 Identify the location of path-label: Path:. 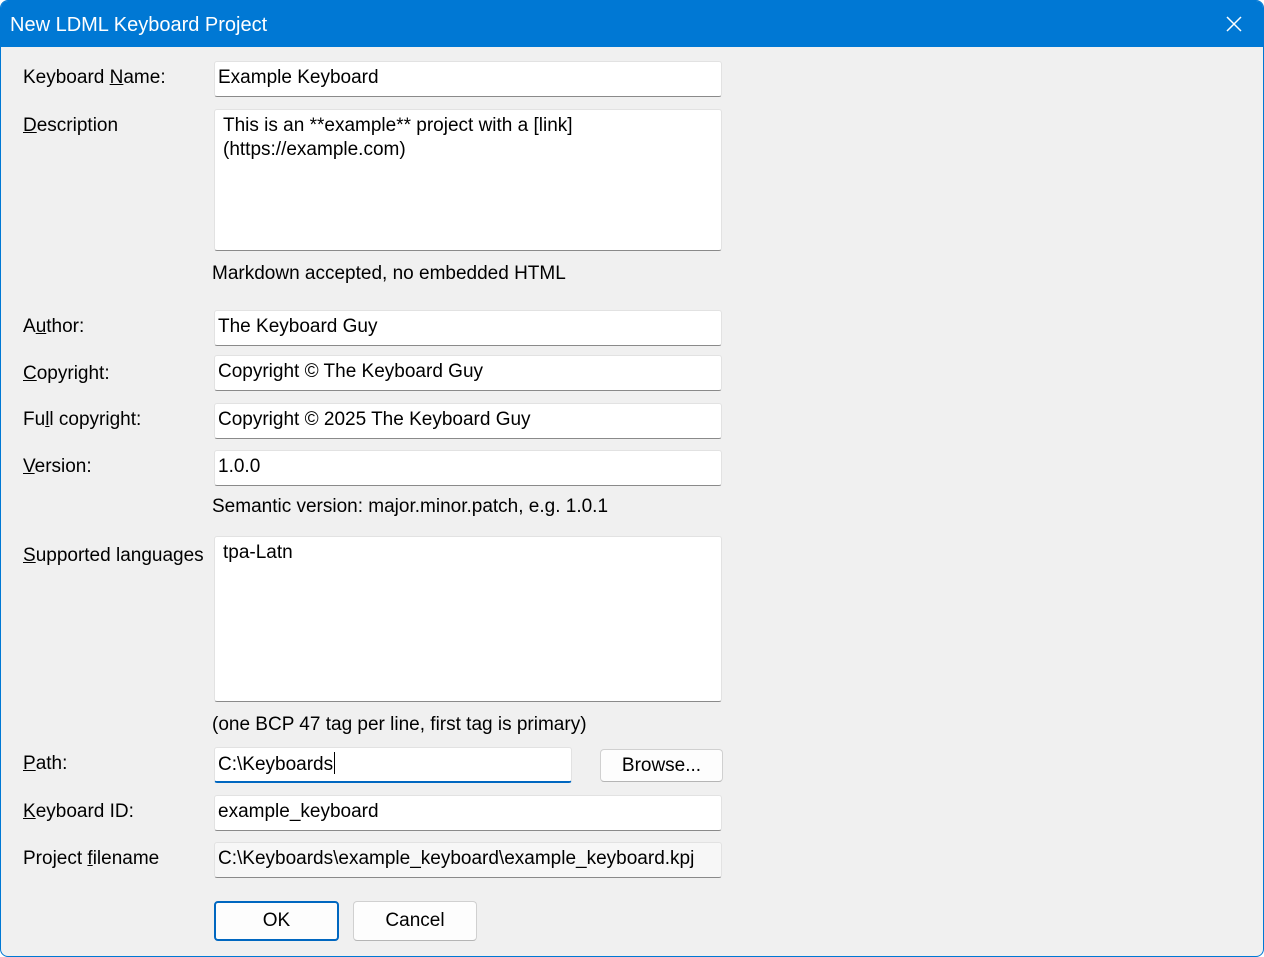
(45, 763).